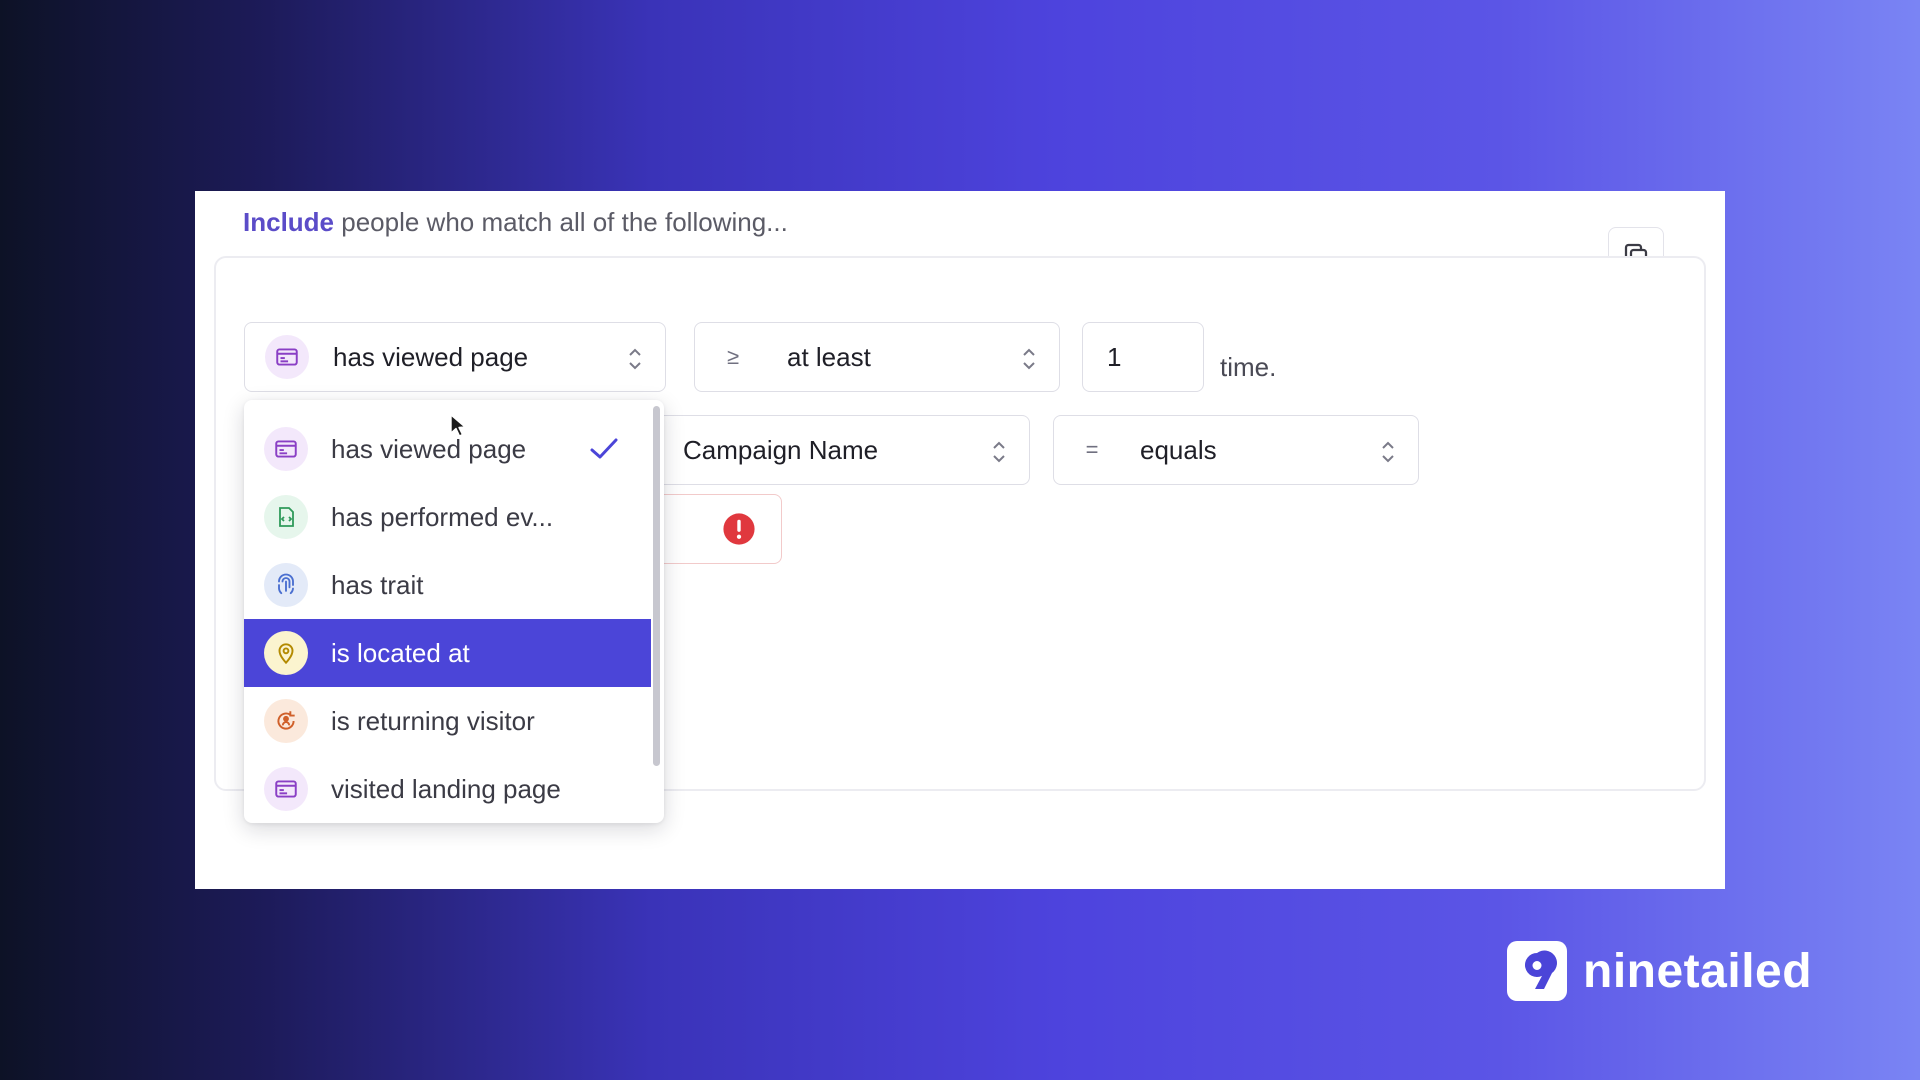 The height and width of the screenshot is (1080, 1920). I want to click on ninetailed-logo-icon, so click(1537, 971).